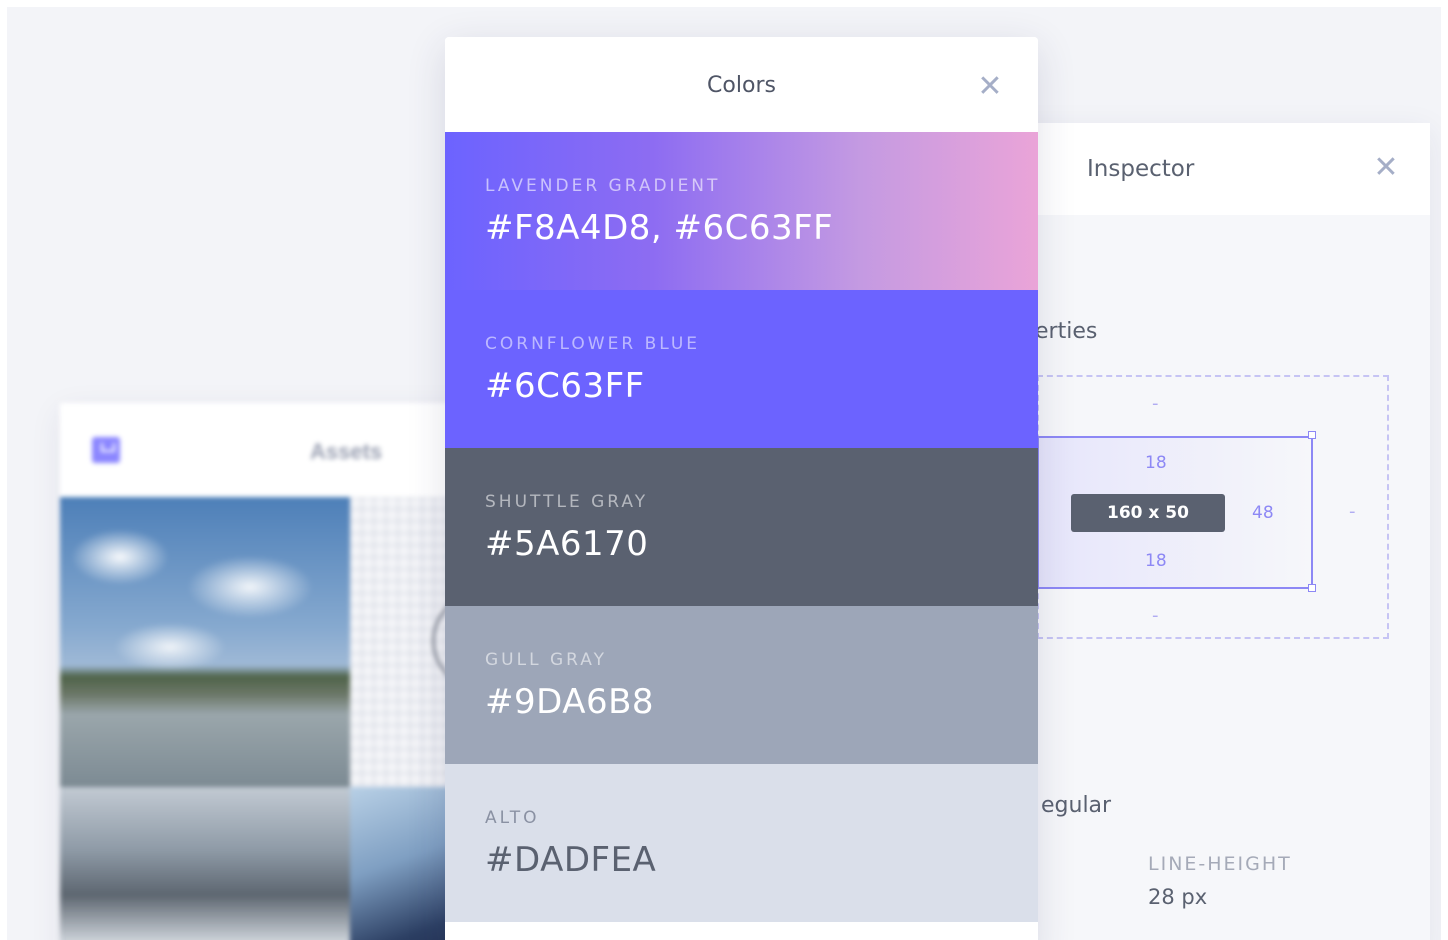 The image size is (1448, 940). Describe the element at coordinates (659, 228) in the screenshot. I see `swatch-hex: #F8A4D8, #6C63FF` at that location.